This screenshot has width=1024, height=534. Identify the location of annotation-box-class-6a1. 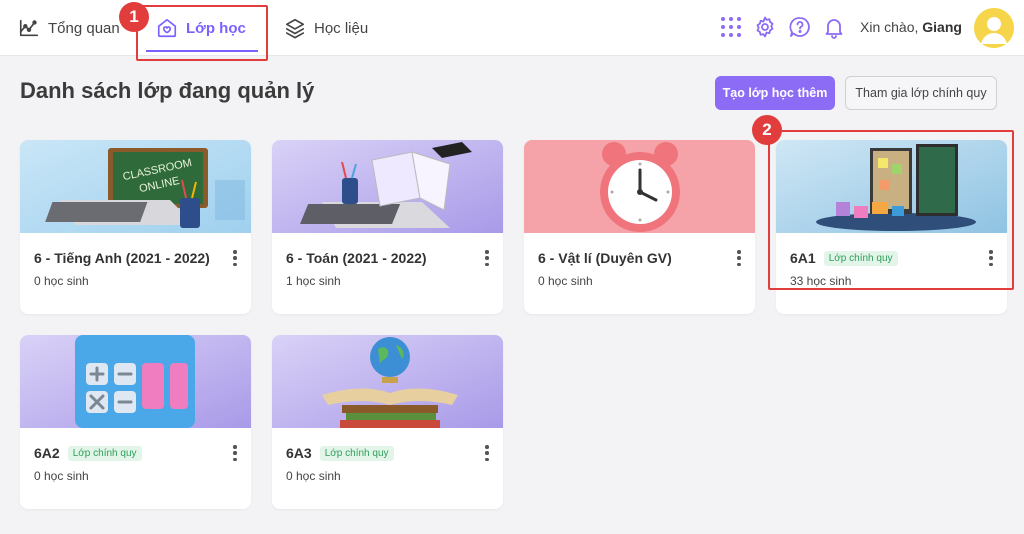
(891, 210).